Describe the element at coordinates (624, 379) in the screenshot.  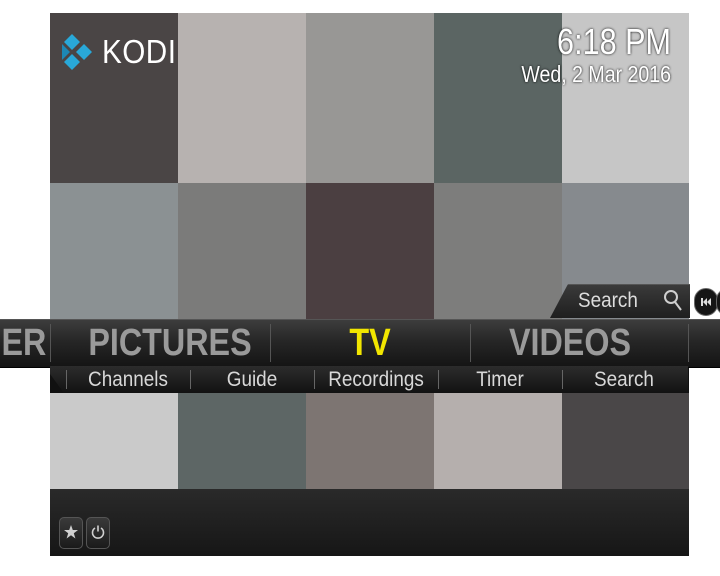
I see `submenu-item-search: Search` at that location.